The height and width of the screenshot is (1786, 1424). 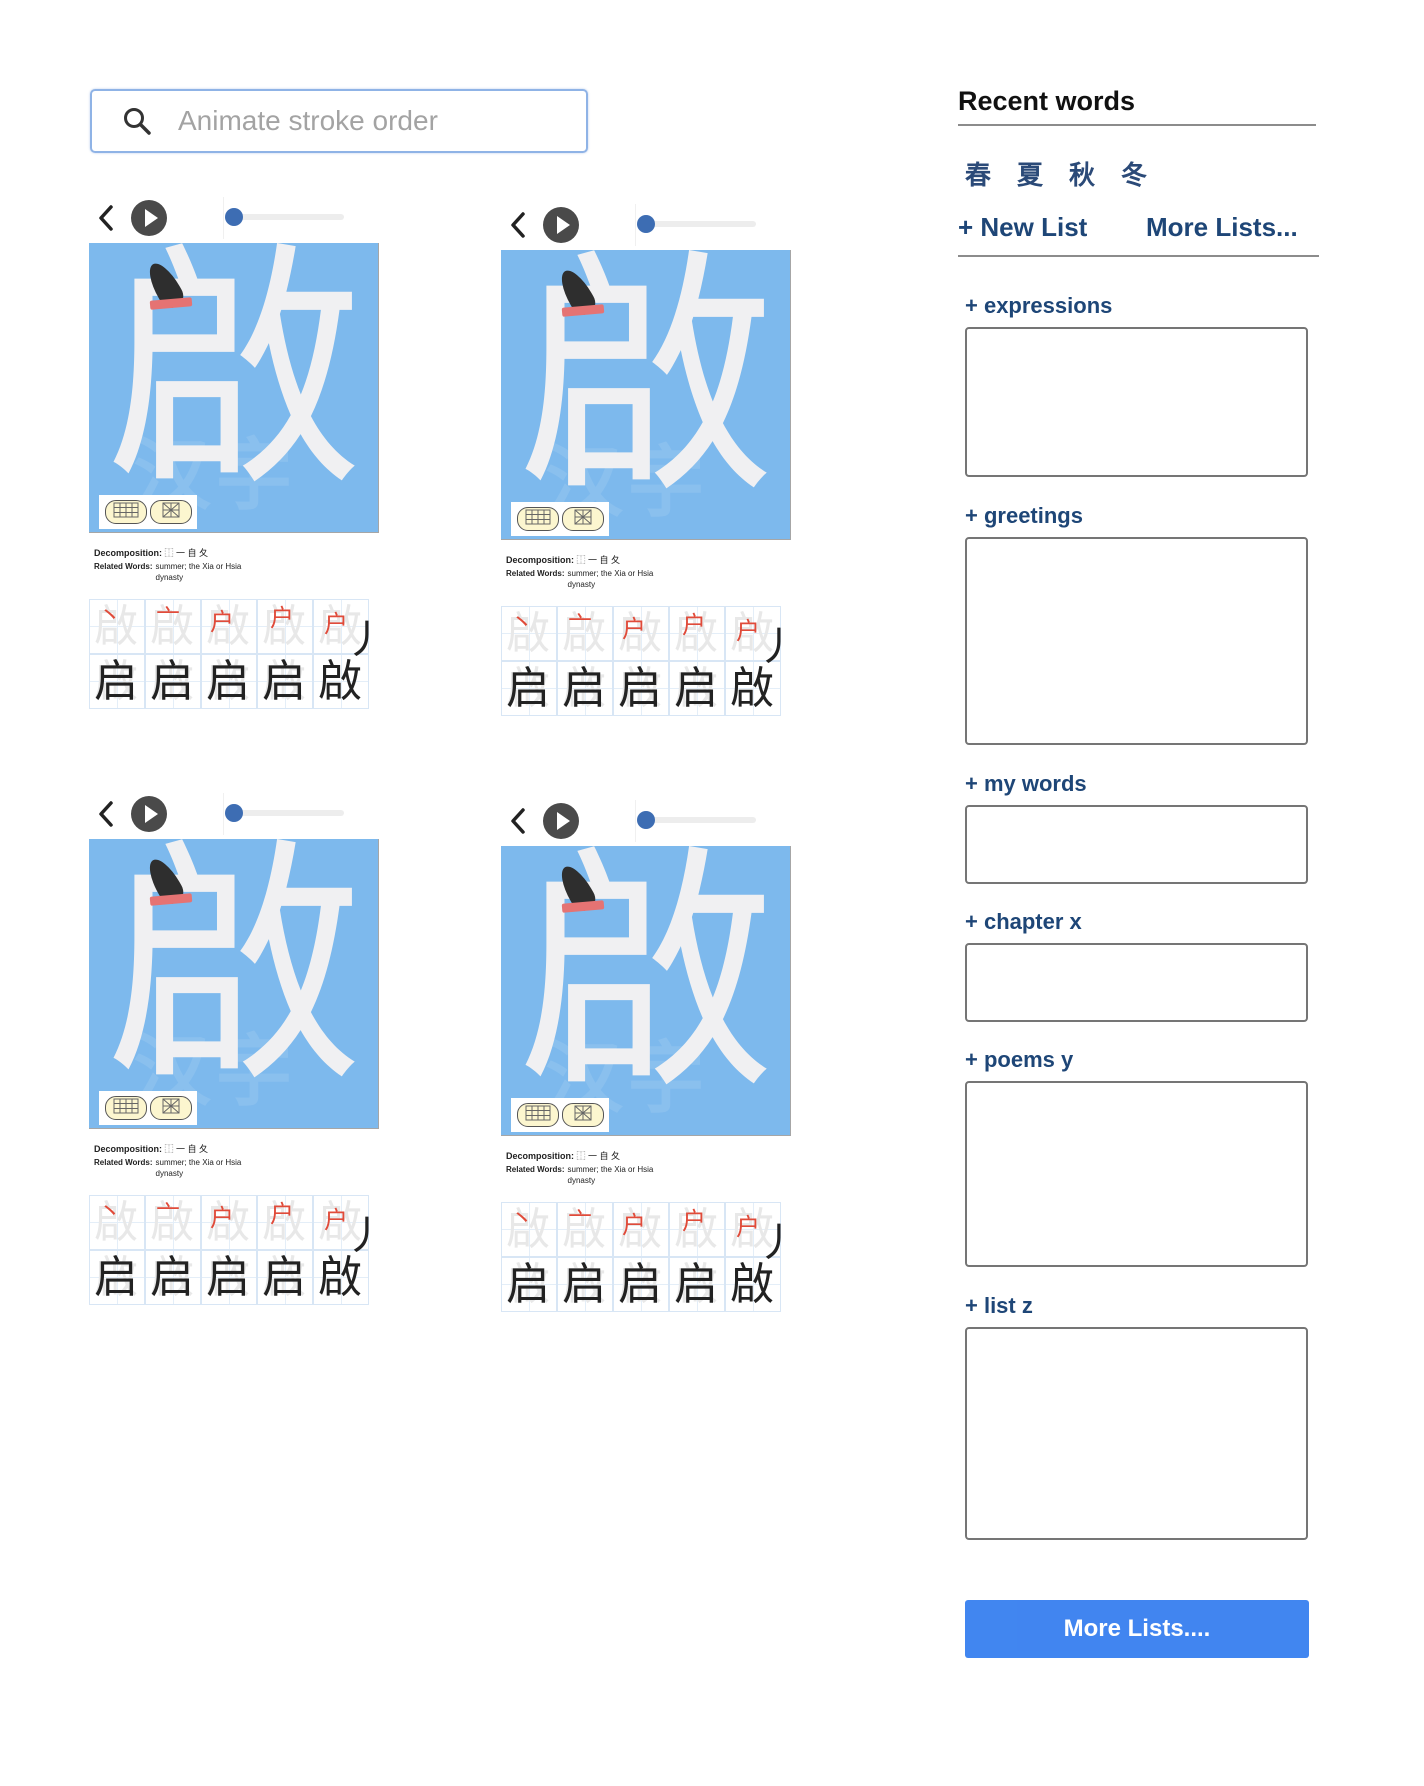 What do you see at coordinates (137, 121) in the screenshot?
I see `search-icon` at bounding box center [137, 121].